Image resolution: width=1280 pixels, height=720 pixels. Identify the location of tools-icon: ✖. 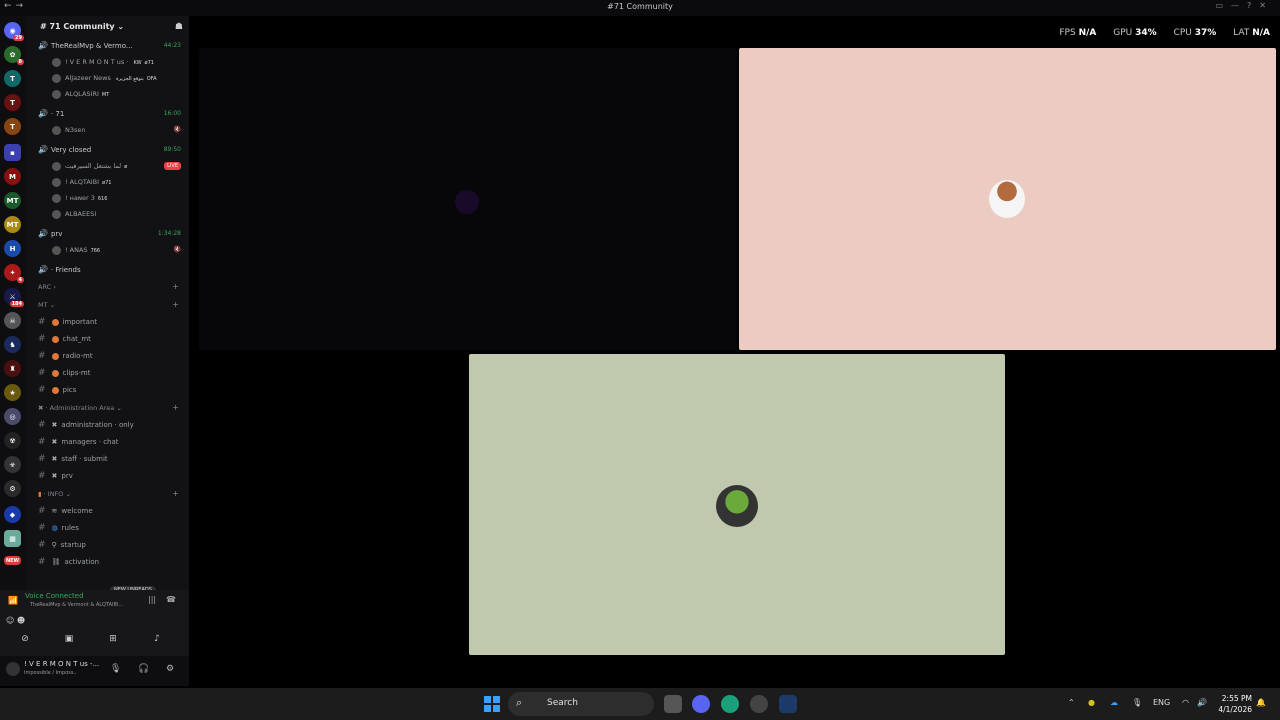
(54, 442).